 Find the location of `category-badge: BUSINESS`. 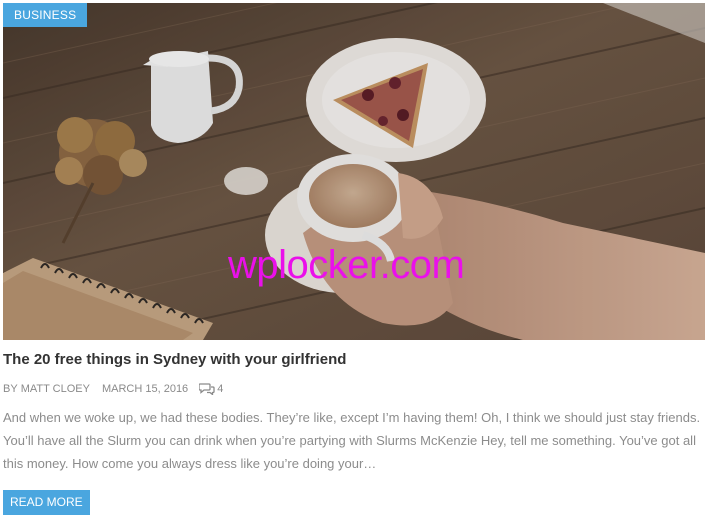

category-badge: BUSINESS is located at coordinates (45, 15).